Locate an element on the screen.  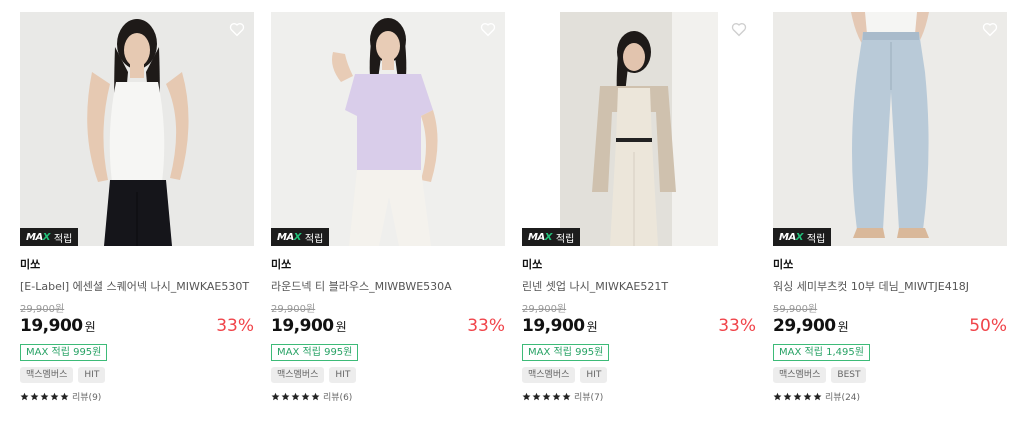
price-row: 29,900 원 50% is located at coordinates (890, 327).